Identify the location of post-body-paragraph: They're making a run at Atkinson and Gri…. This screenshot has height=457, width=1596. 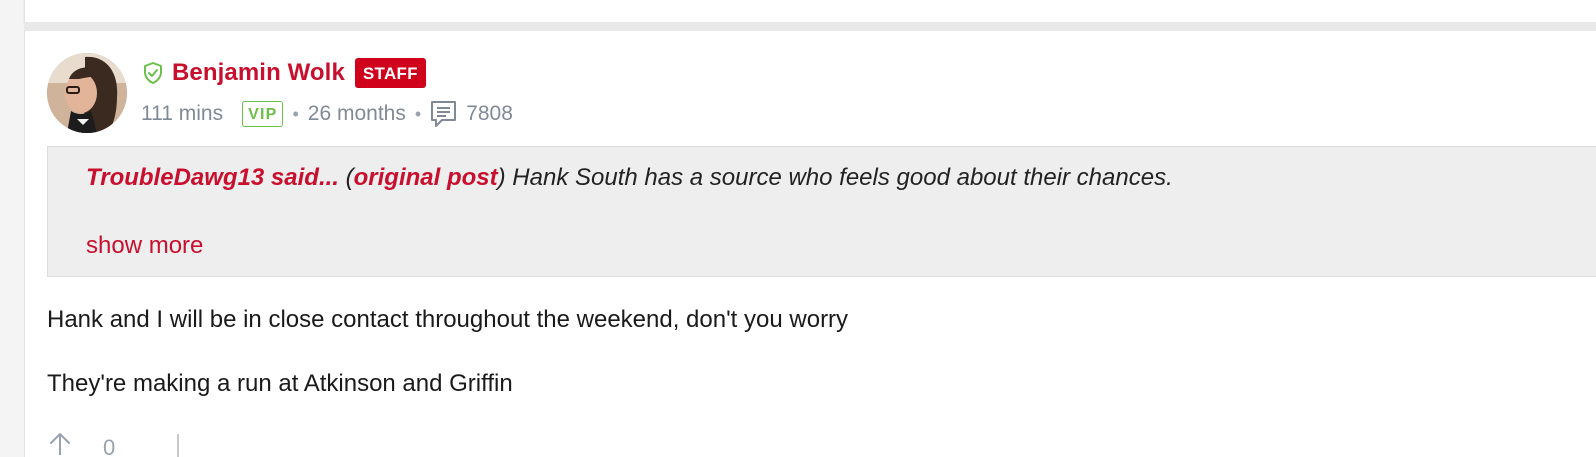
(280, 383).